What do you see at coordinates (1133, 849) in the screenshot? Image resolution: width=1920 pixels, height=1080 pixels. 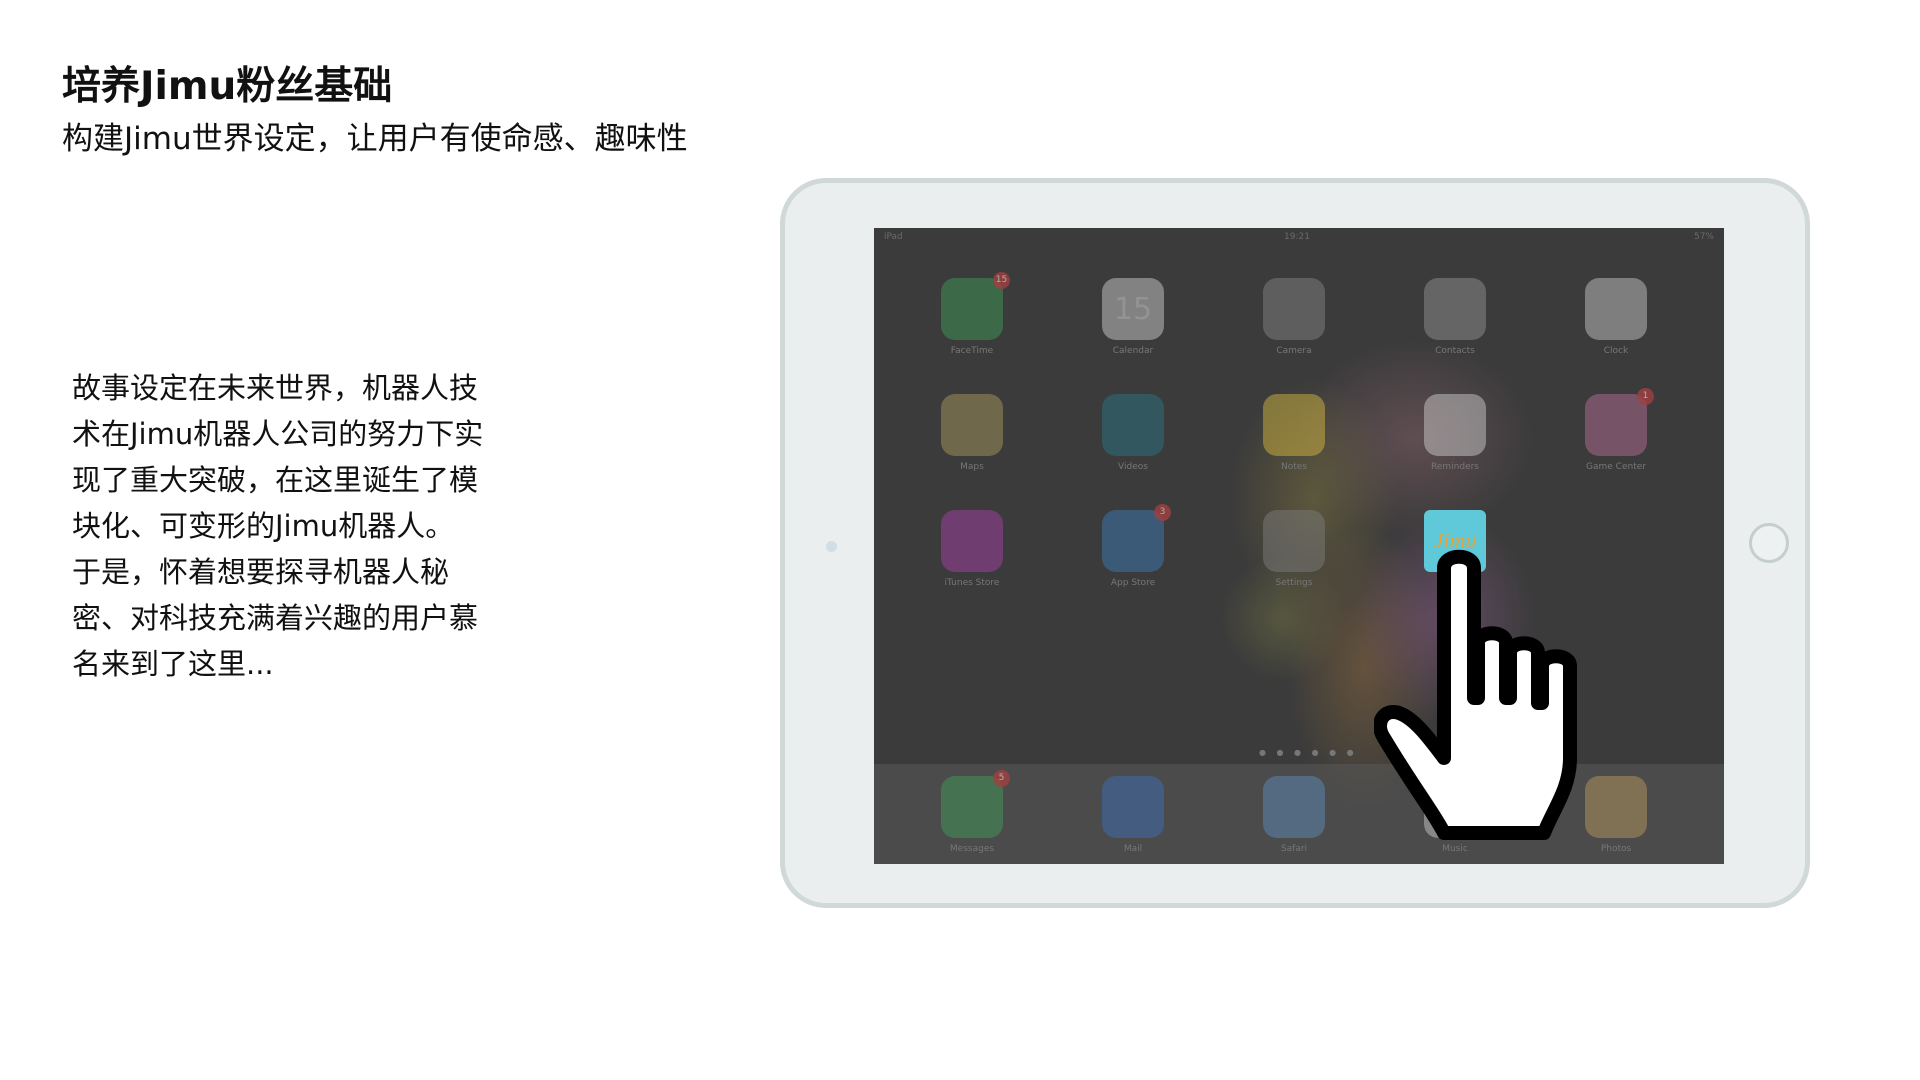 I see `app-label: Mail` at bounding box center [1133, 849].